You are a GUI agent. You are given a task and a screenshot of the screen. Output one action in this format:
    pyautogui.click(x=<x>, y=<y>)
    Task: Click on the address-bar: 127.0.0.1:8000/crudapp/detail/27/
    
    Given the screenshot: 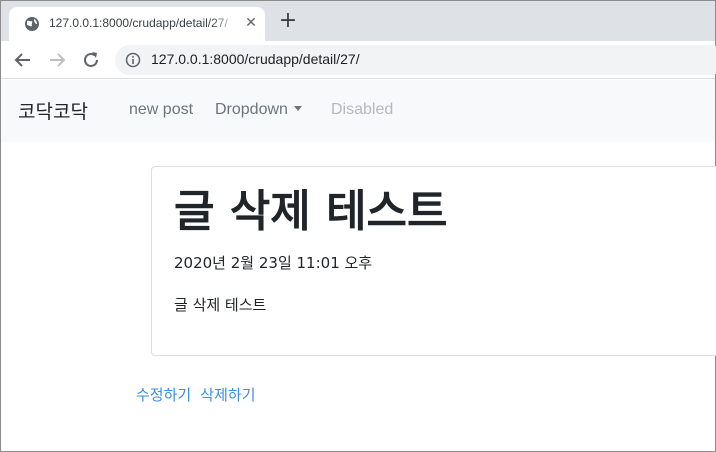 What is the action you would take?
    pyautogui.click(x=415, y=60)
    